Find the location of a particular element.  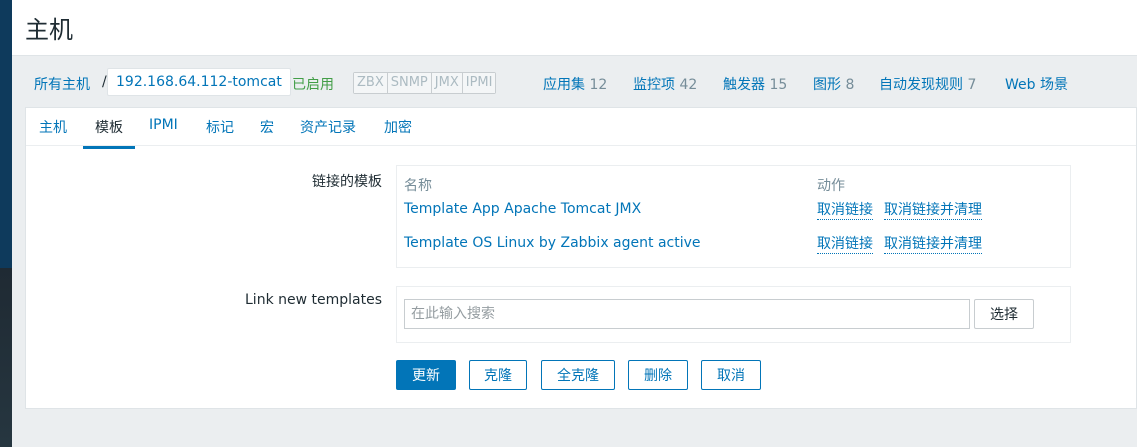

link-applications: 应用集 12 is located at coordinates (575, 84).